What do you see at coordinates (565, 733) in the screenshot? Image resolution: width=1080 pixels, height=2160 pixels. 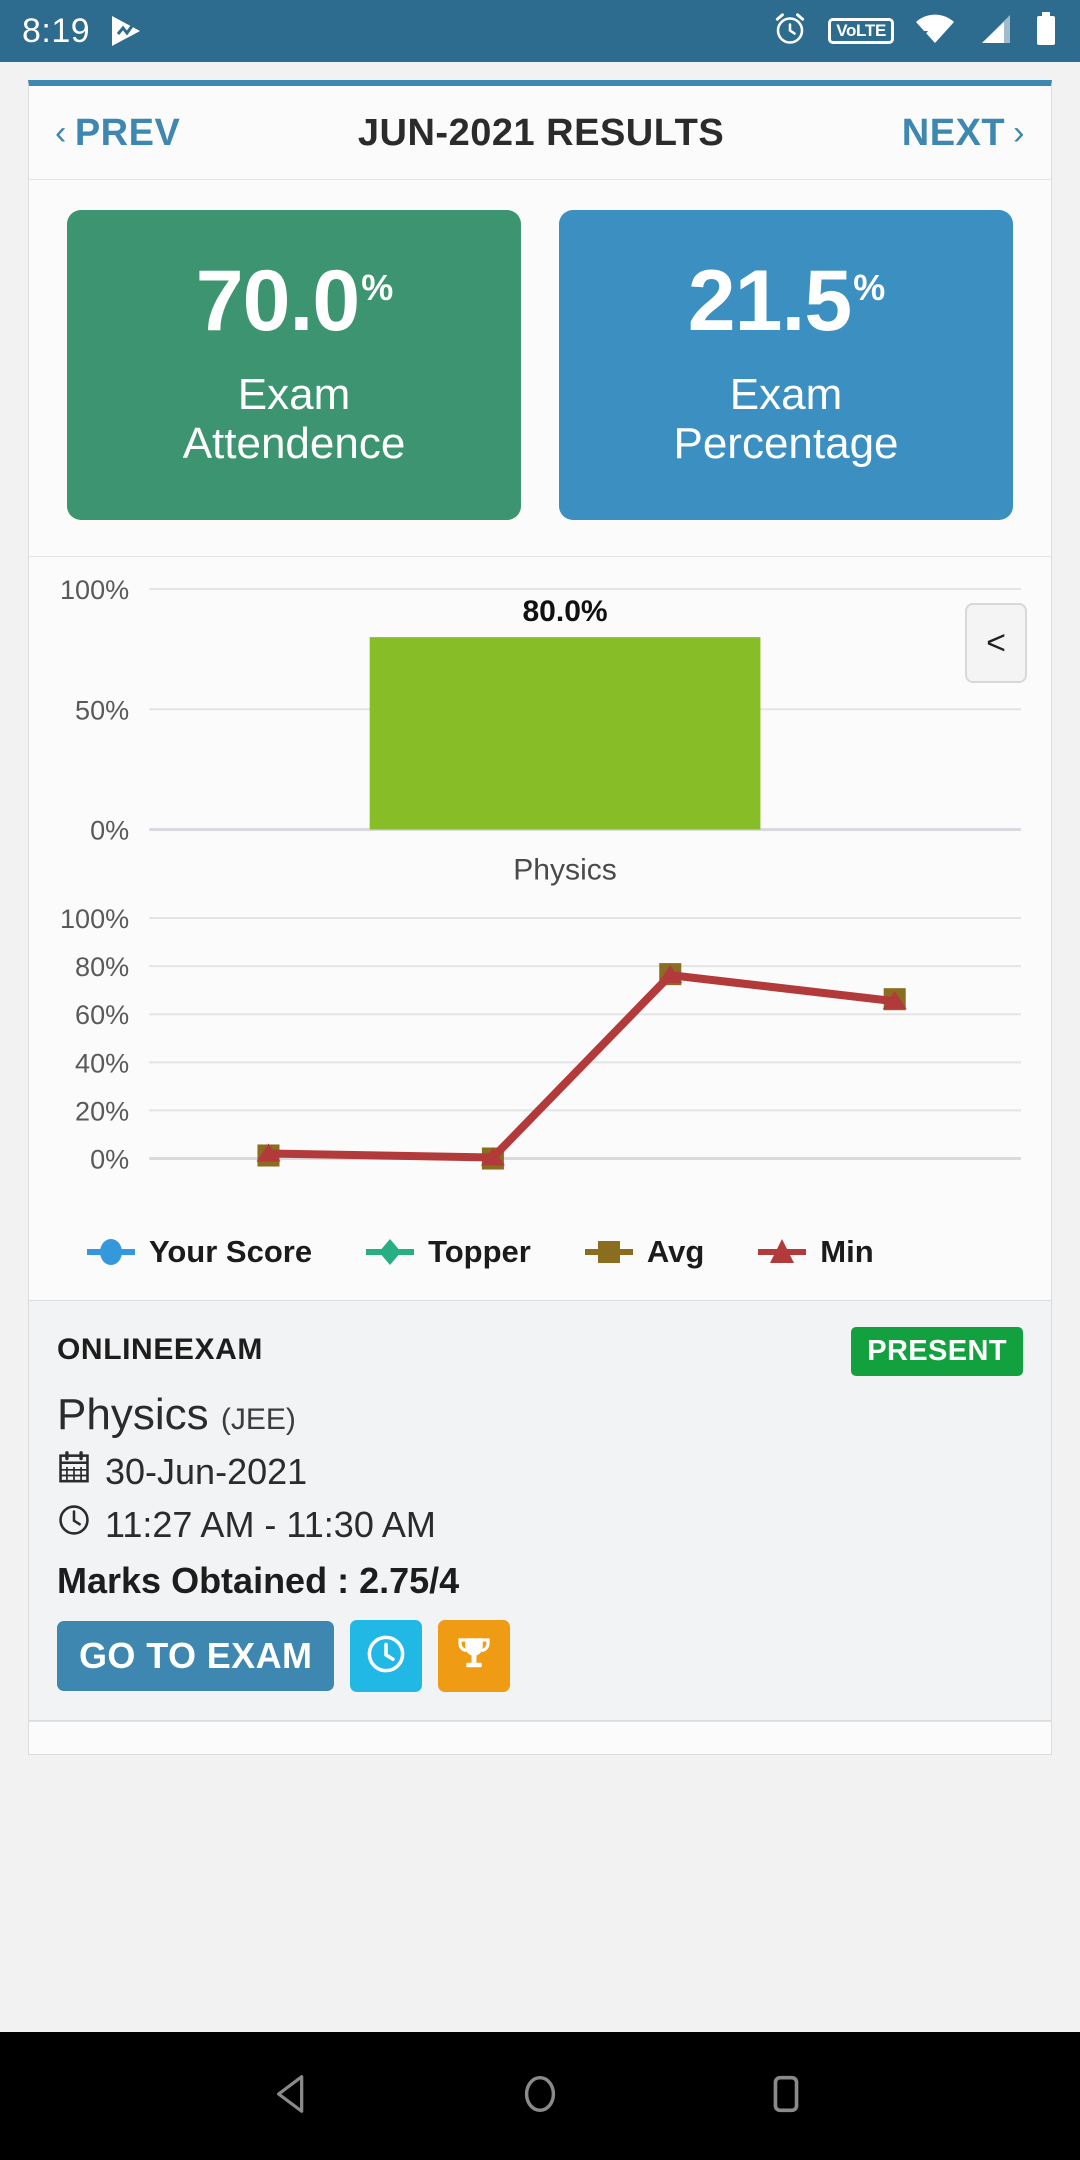 I see `bar-physics` at bounding box center [565, 733].